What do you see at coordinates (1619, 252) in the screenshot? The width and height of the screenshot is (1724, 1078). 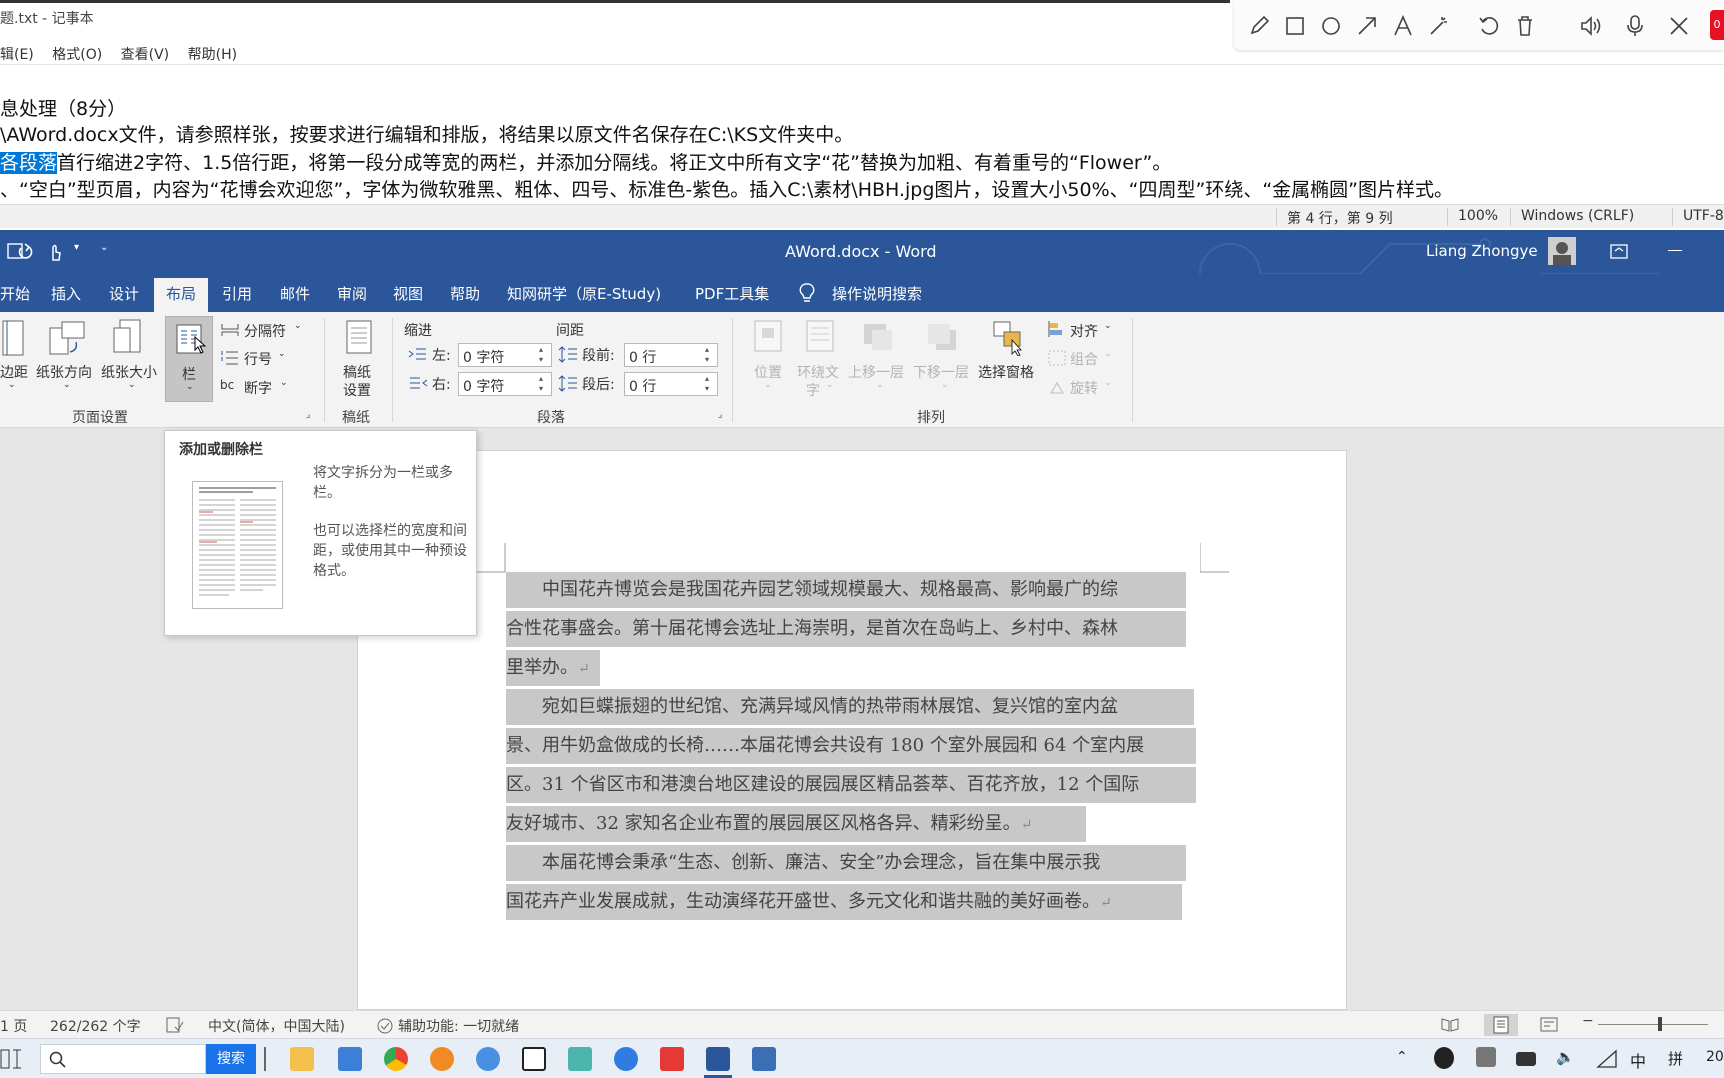 I see `ribbon-display-icon` at bounding box center [1619, 252].